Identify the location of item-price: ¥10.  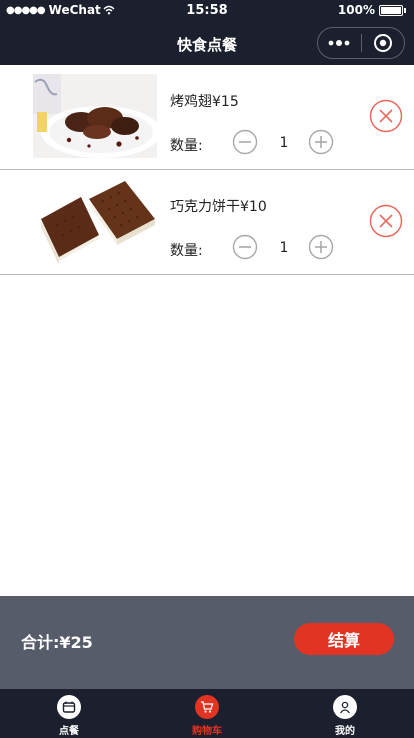
(253, 207).